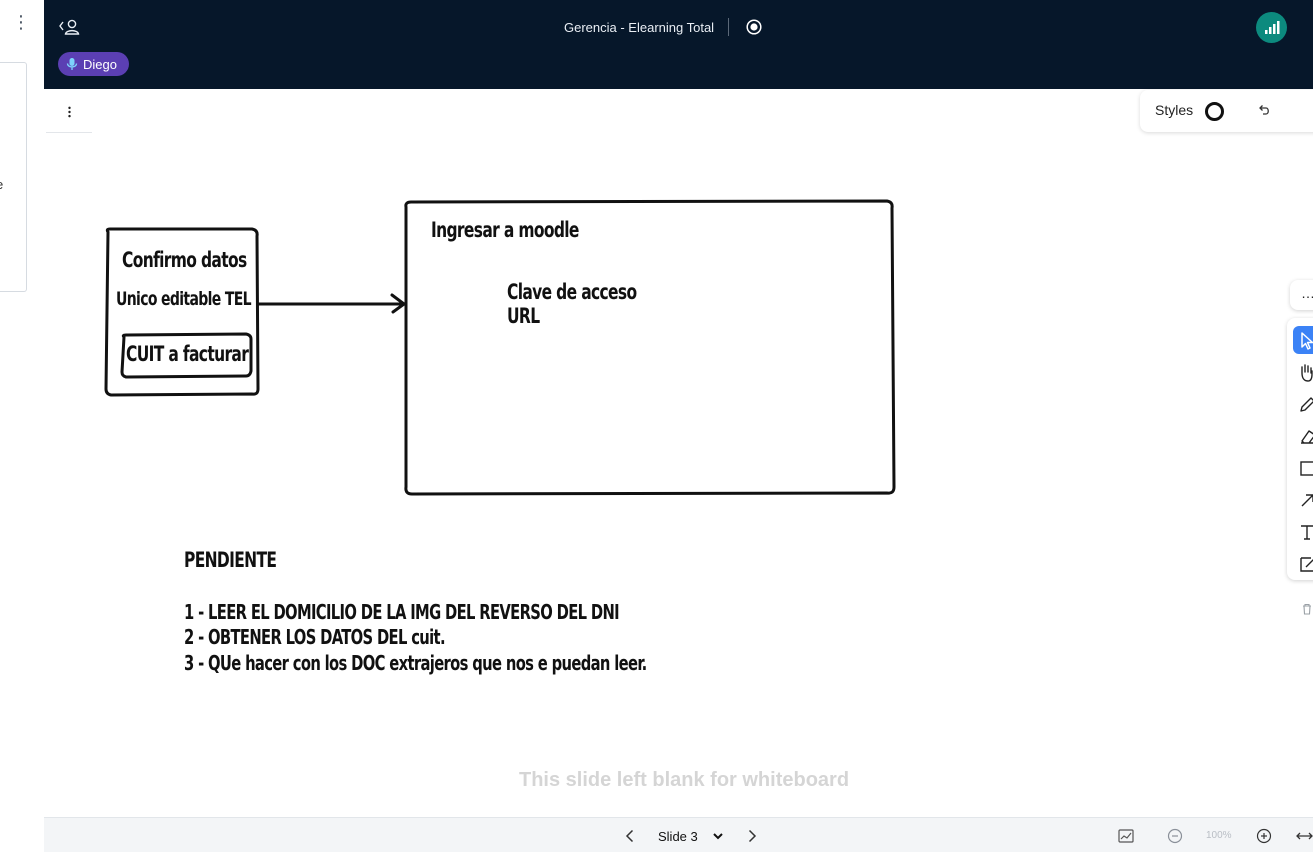  What do you see at coordinates (572, 292) in the screenshot?
I see `large-box-line-1: Clave de acceso` at bounding box center [572, 292].